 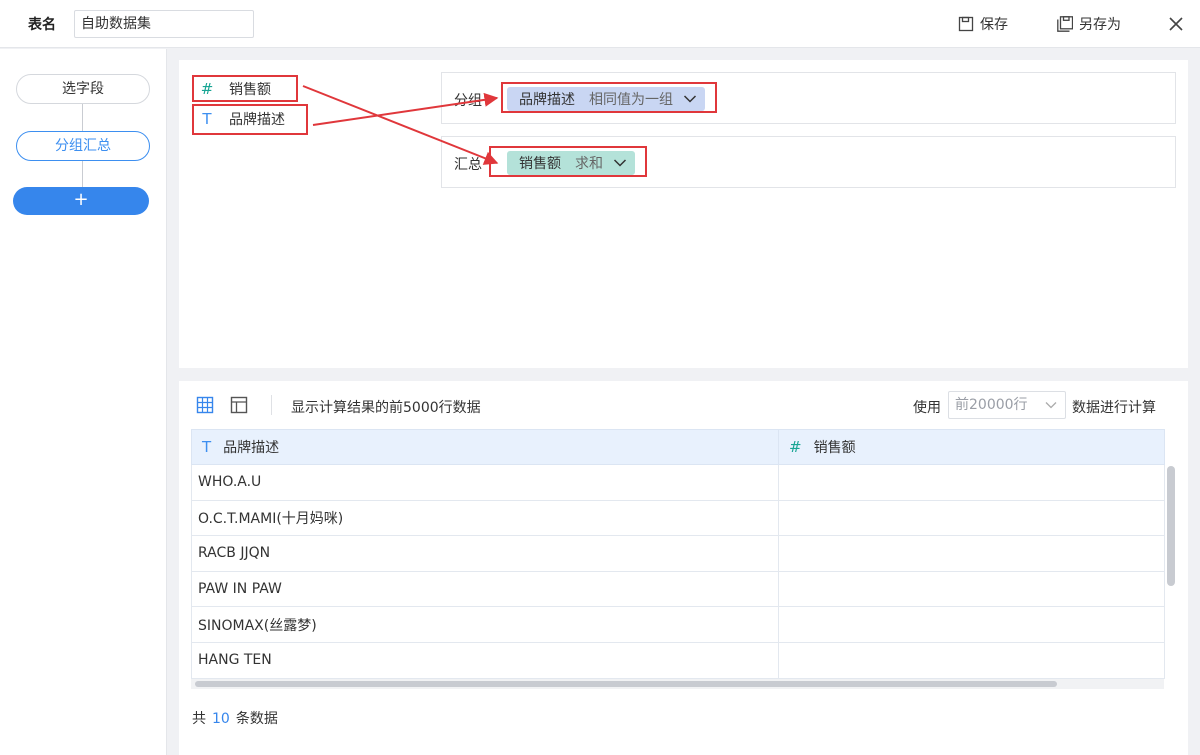 I want to click on save-icon, so click(x=966, y=24).